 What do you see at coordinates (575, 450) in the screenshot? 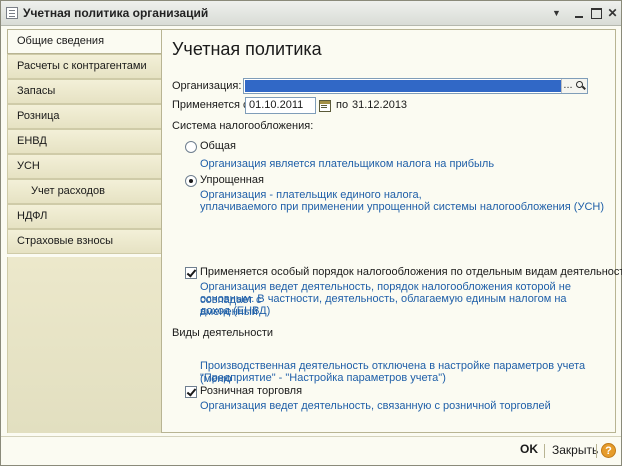
I see `close-button: Закрыть` at bounding box center [575, 450].